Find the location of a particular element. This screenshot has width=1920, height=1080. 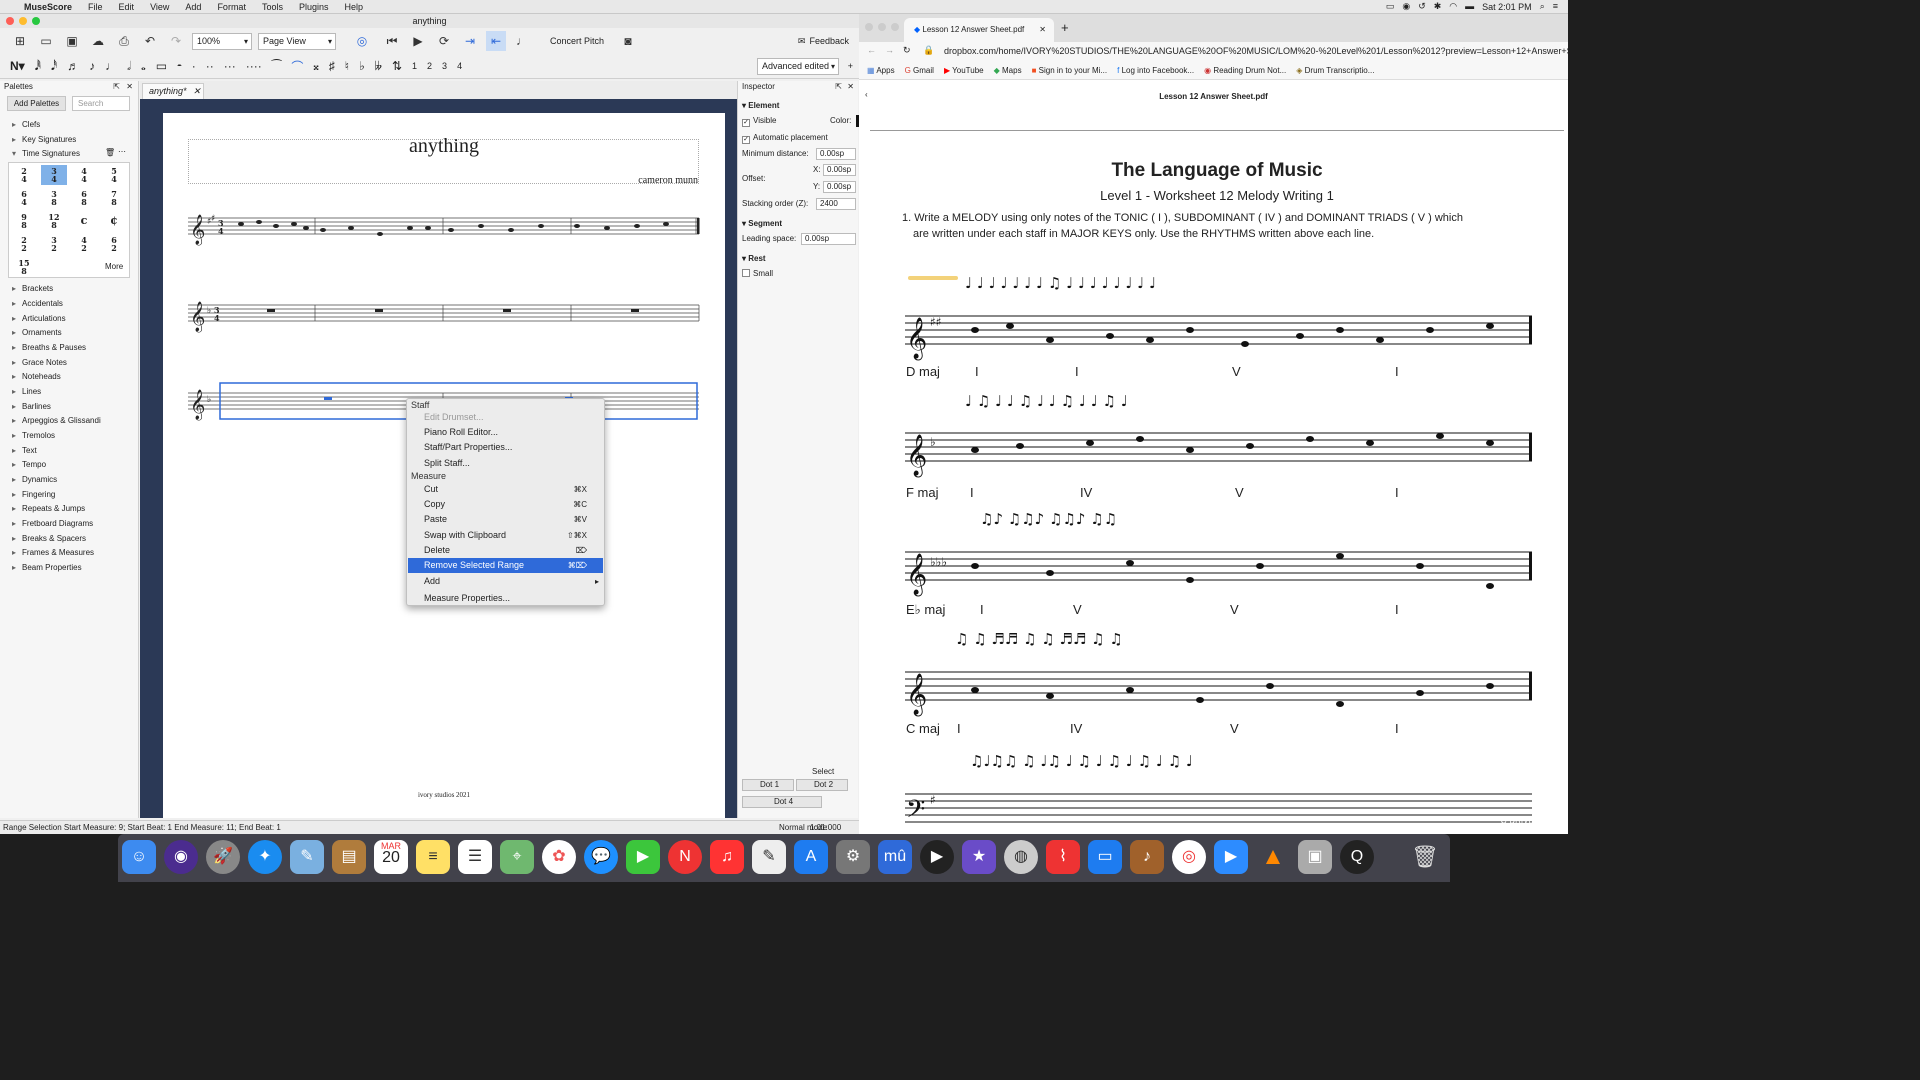

ts-3-8: 38 is located at coordinates (54, 198).